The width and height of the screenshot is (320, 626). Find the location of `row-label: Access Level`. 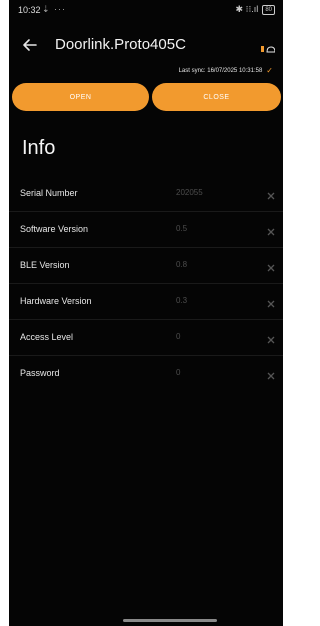

row-label: Access Level is located at coordinates (47, 337).